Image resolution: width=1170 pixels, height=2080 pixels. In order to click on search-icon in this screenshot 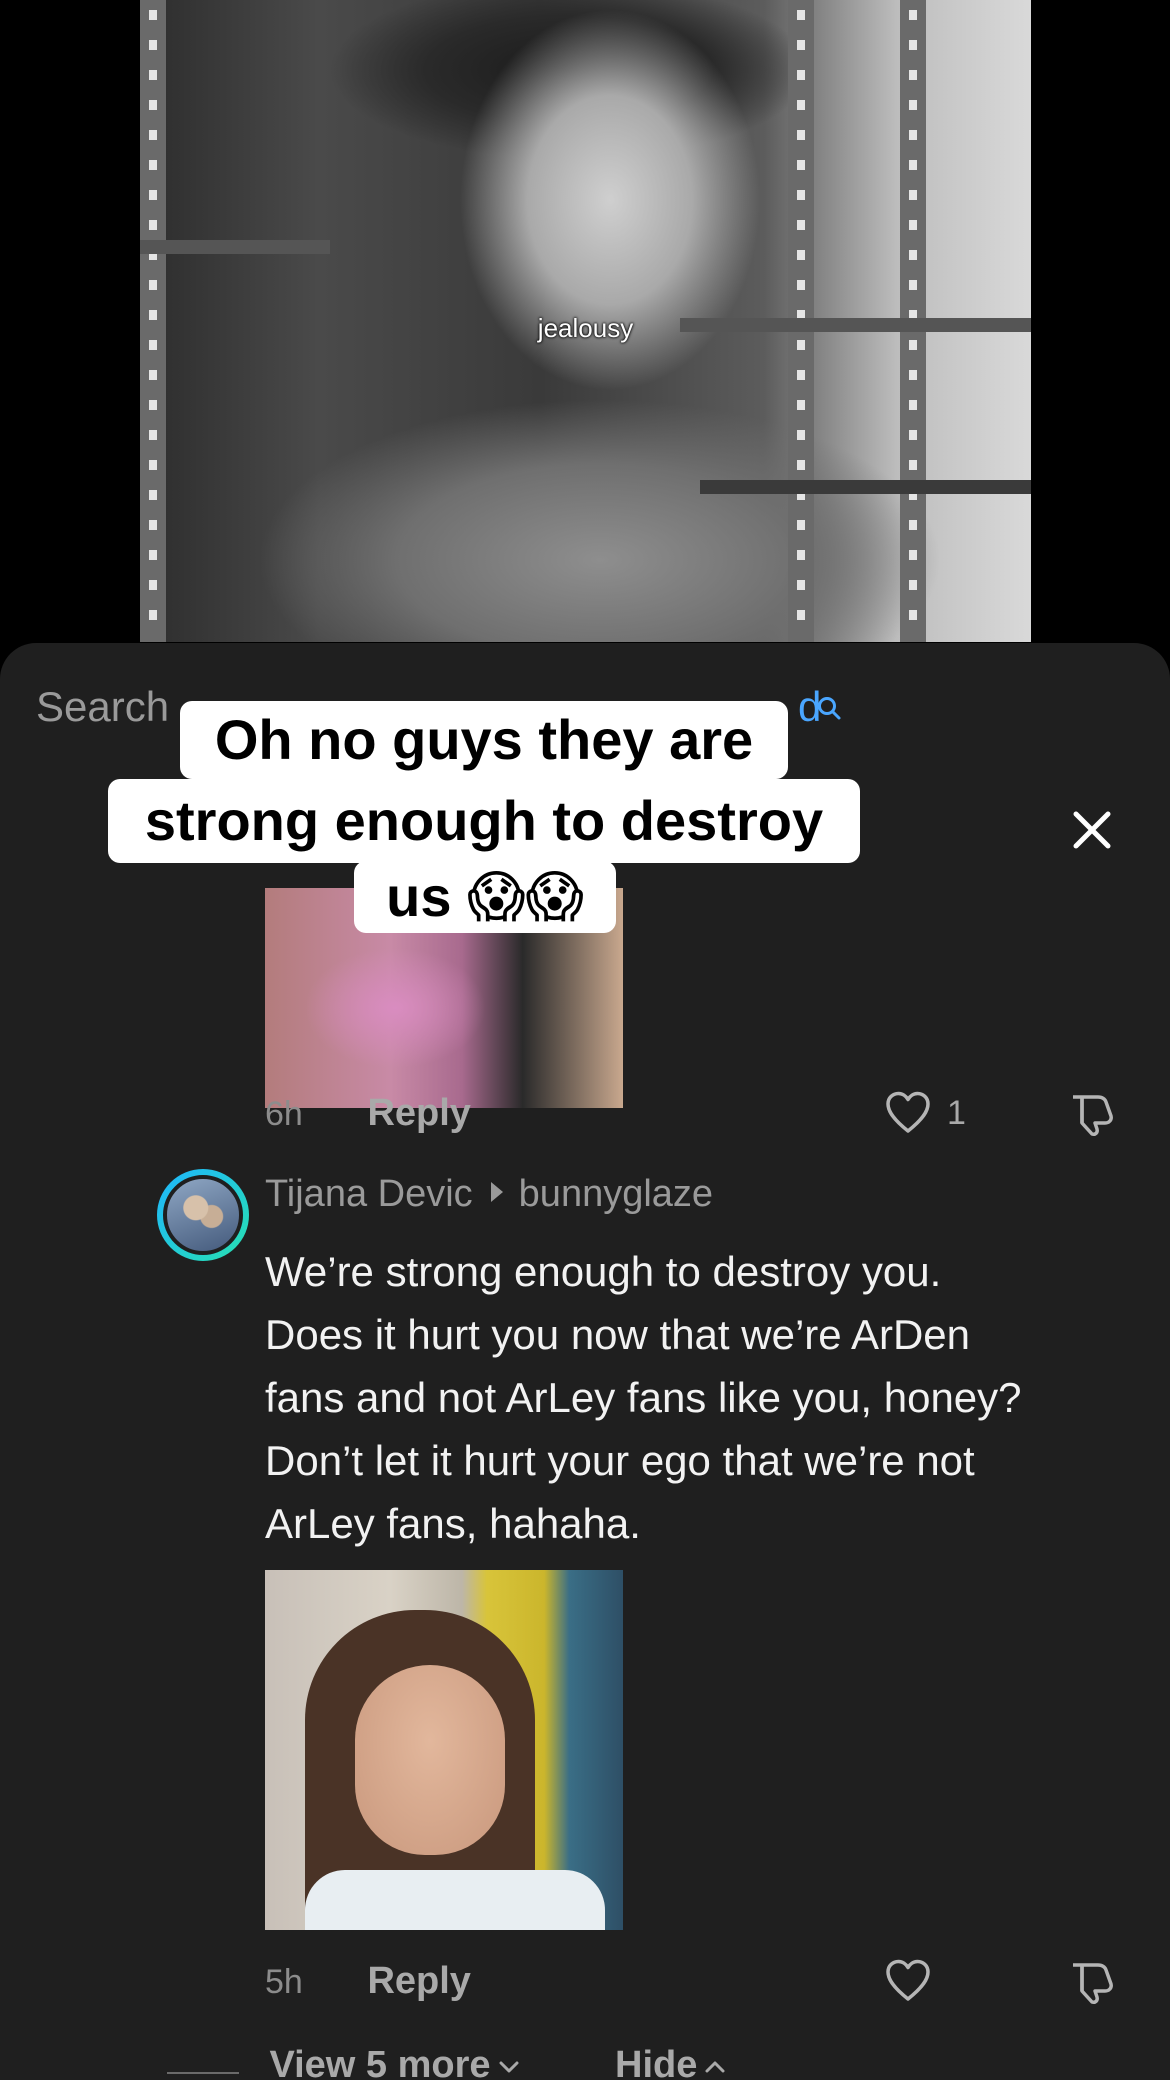, I will do `click(829, 708)`.